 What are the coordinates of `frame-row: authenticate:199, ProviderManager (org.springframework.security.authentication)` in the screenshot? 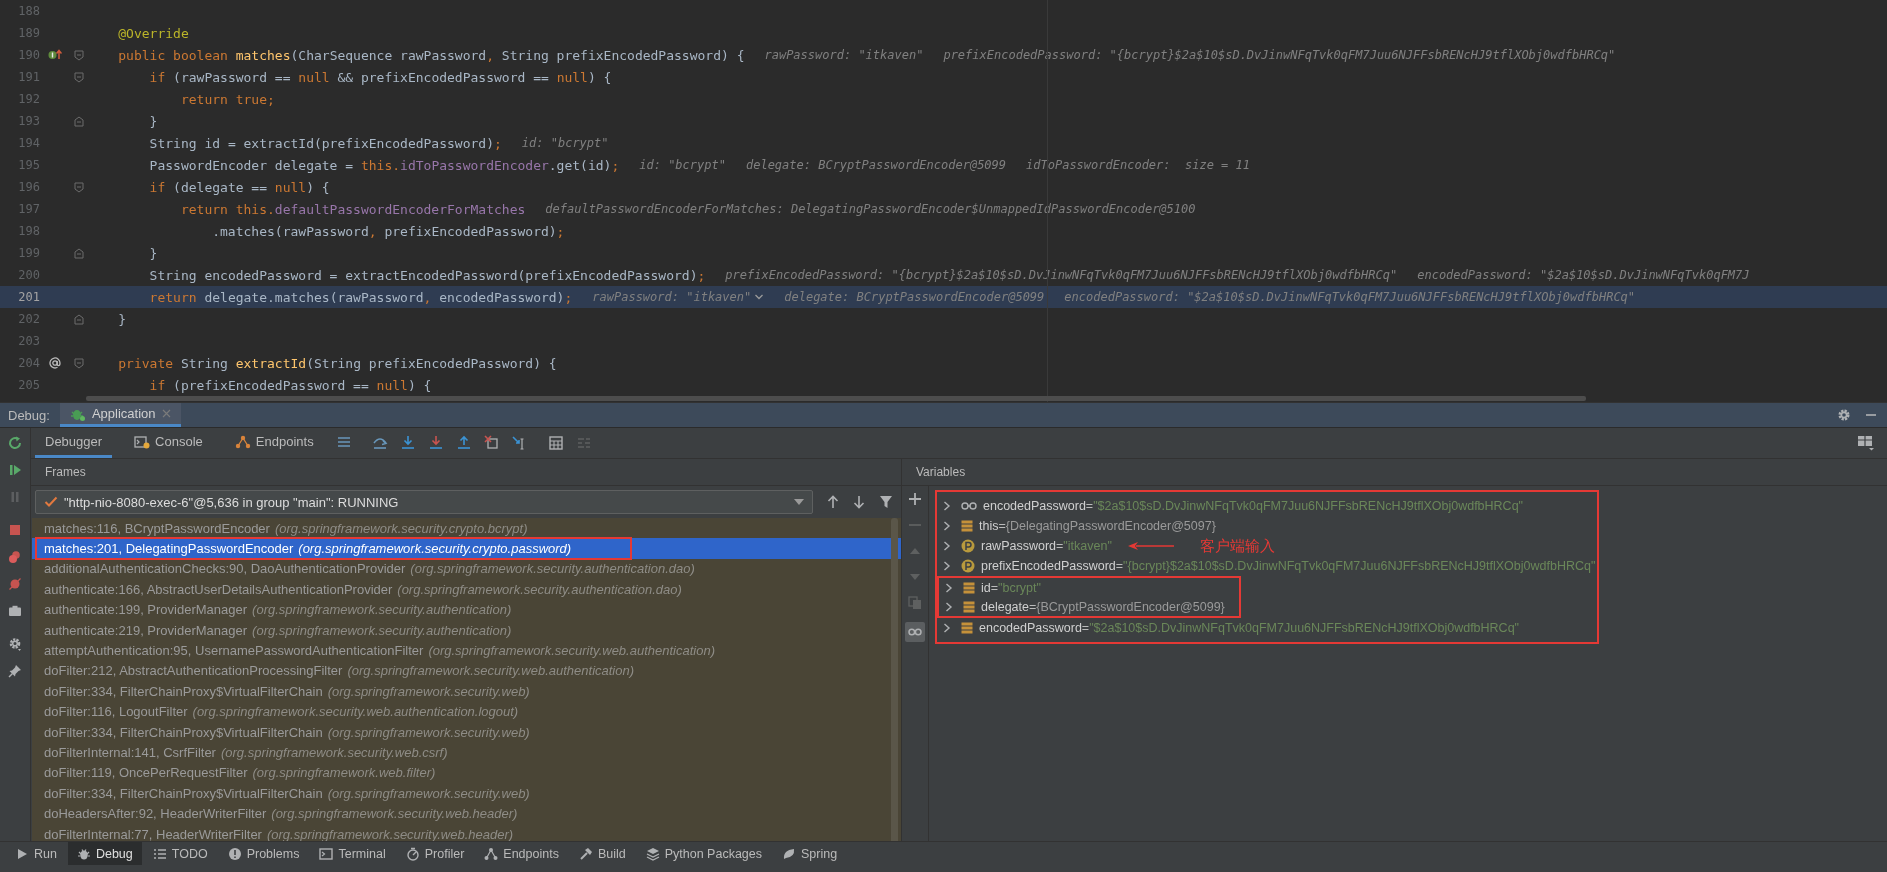 It's located at (460, 609).